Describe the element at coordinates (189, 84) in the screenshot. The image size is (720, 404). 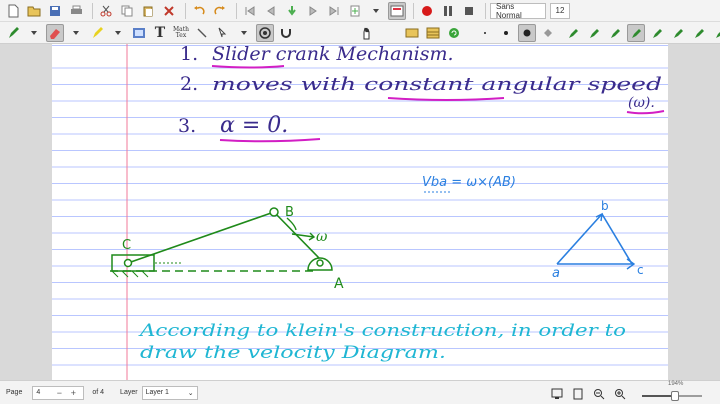
I see `note-line2-number: 2.` at that location.